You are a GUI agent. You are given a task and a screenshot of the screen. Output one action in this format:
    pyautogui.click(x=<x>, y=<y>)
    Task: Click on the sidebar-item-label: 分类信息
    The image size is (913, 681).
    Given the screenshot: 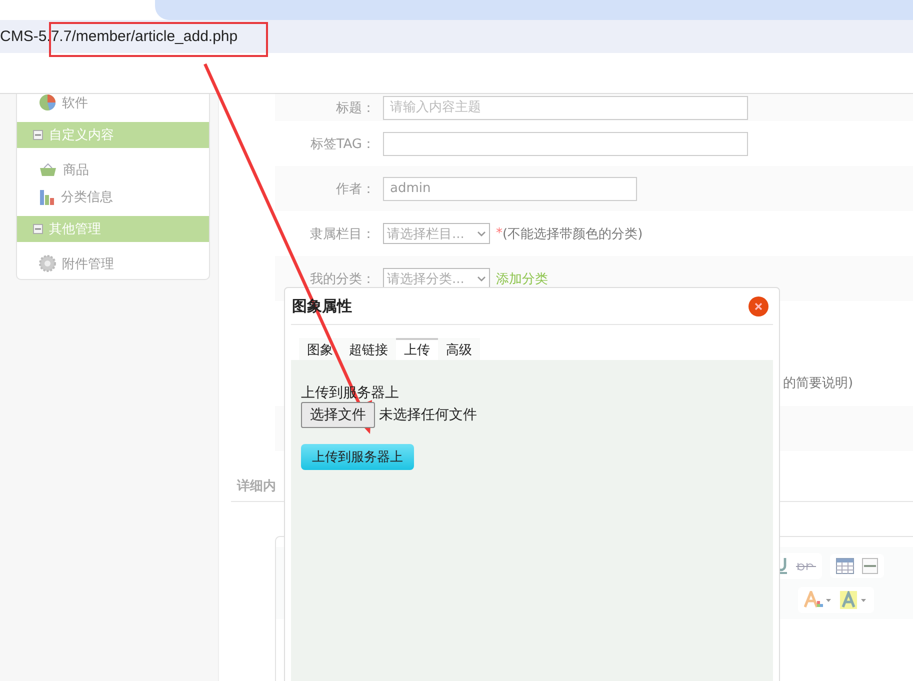 What is the action you would take?
    pyautogui.click(x=87, y=197)
    